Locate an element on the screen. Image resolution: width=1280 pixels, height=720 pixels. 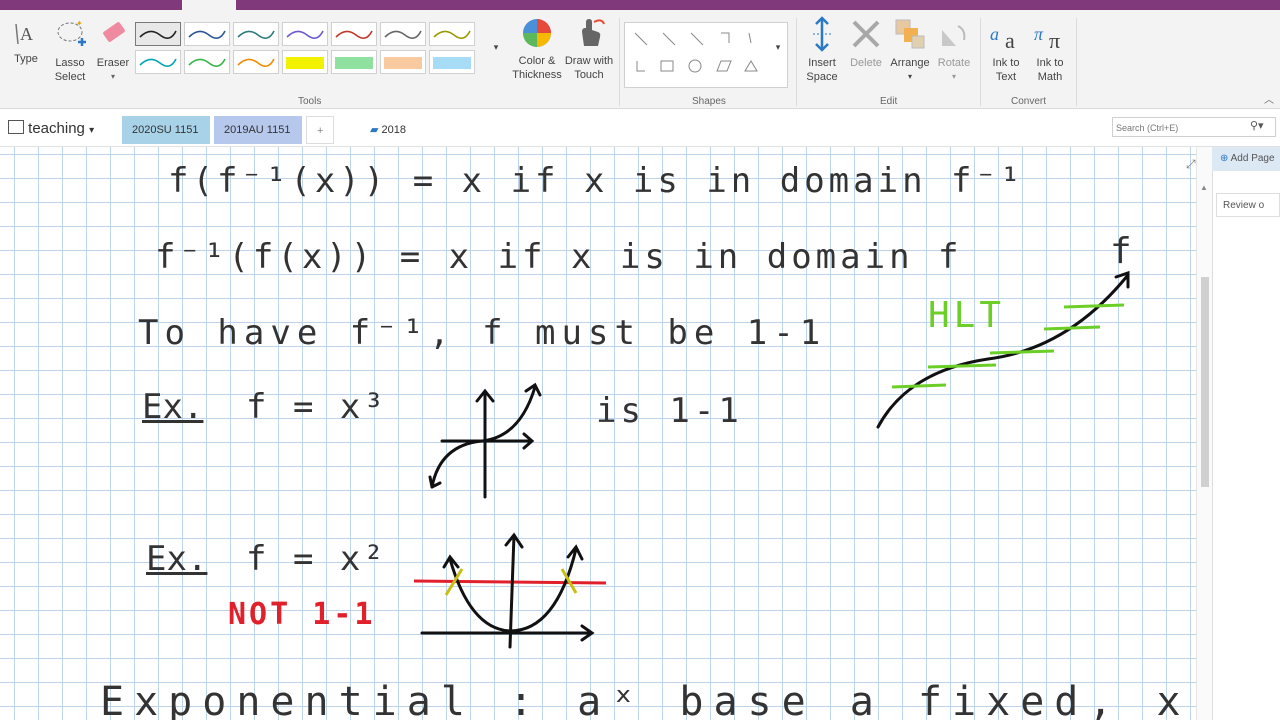
ink-line-one-to-one: To have f⁻¹, f must be 1-1 is located at coordinates (482, 333).